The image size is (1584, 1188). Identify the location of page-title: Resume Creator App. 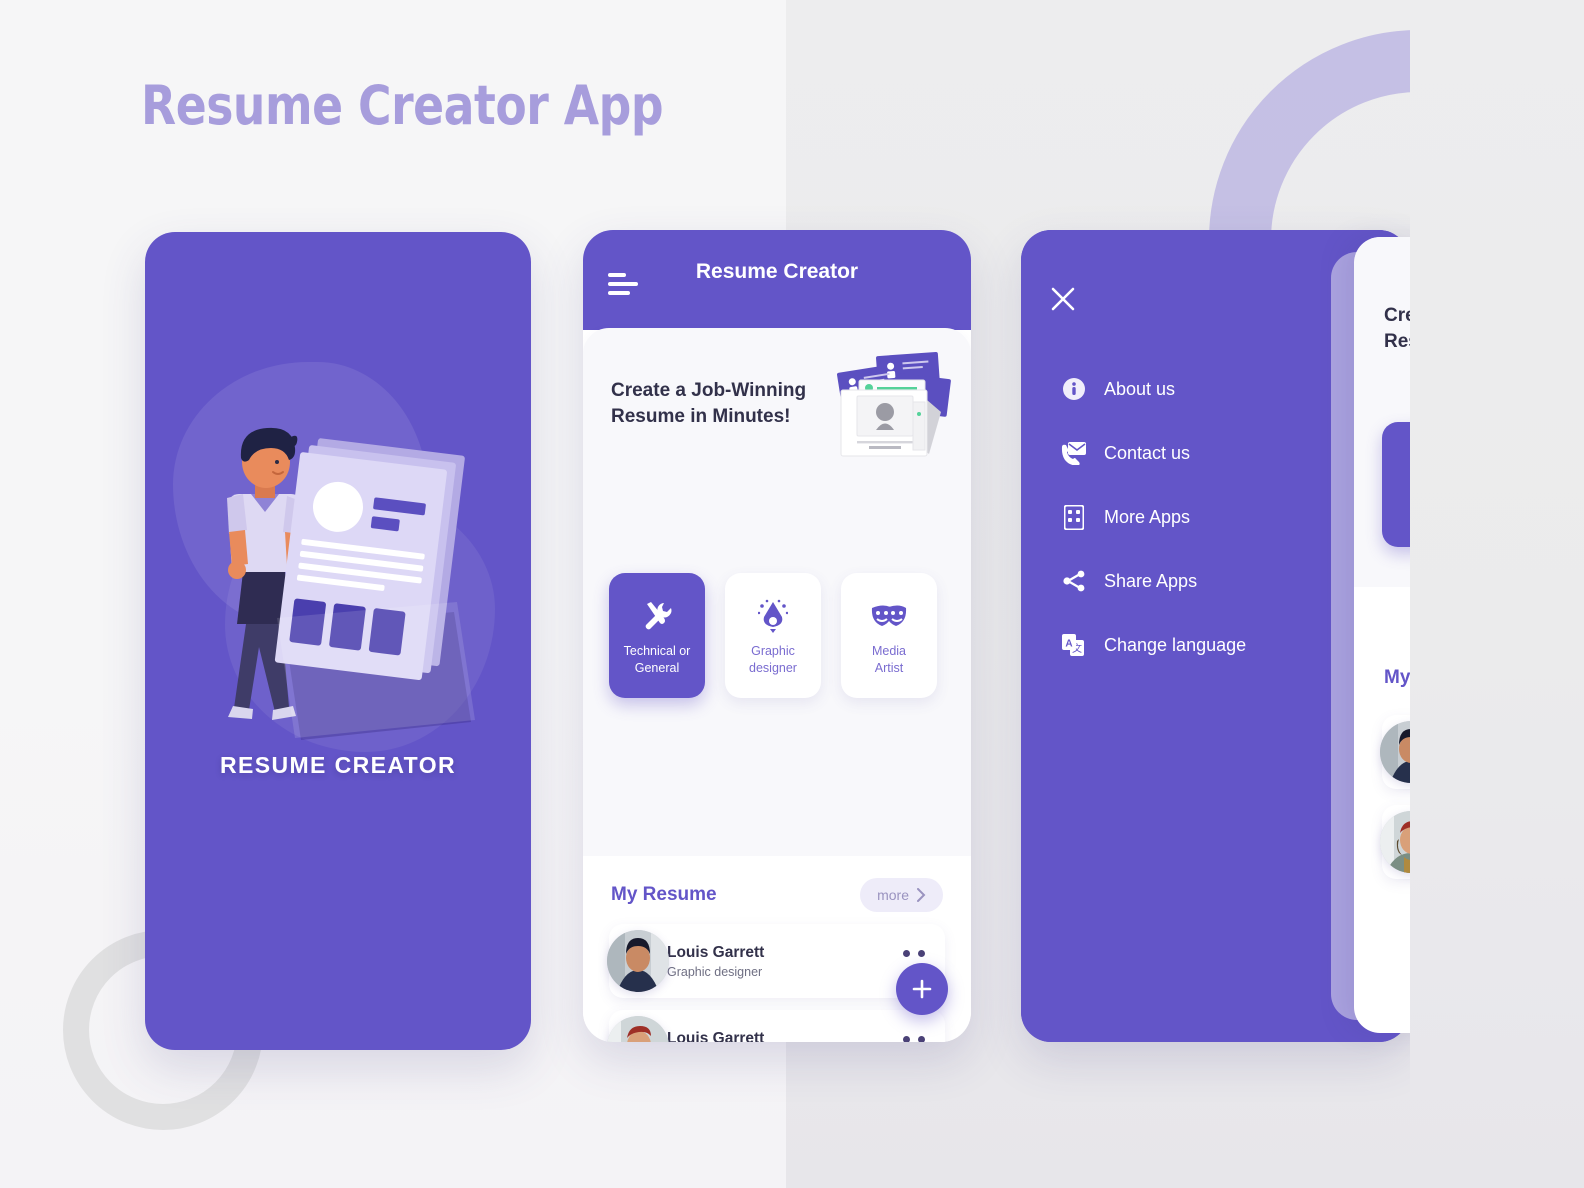
(402, 105).